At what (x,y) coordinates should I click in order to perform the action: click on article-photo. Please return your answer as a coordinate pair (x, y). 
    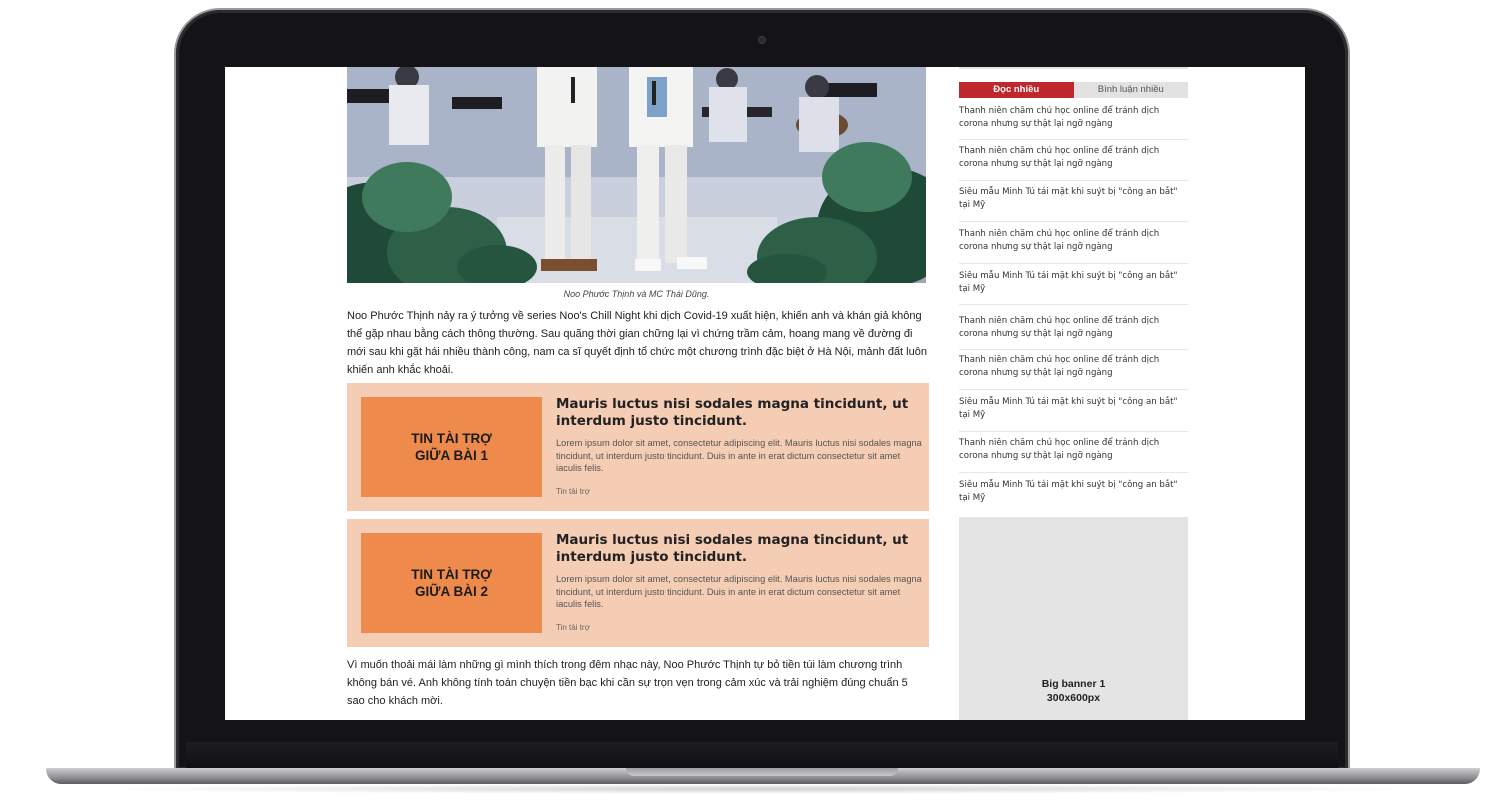
    Looking at the image, I should click on (636, 175).